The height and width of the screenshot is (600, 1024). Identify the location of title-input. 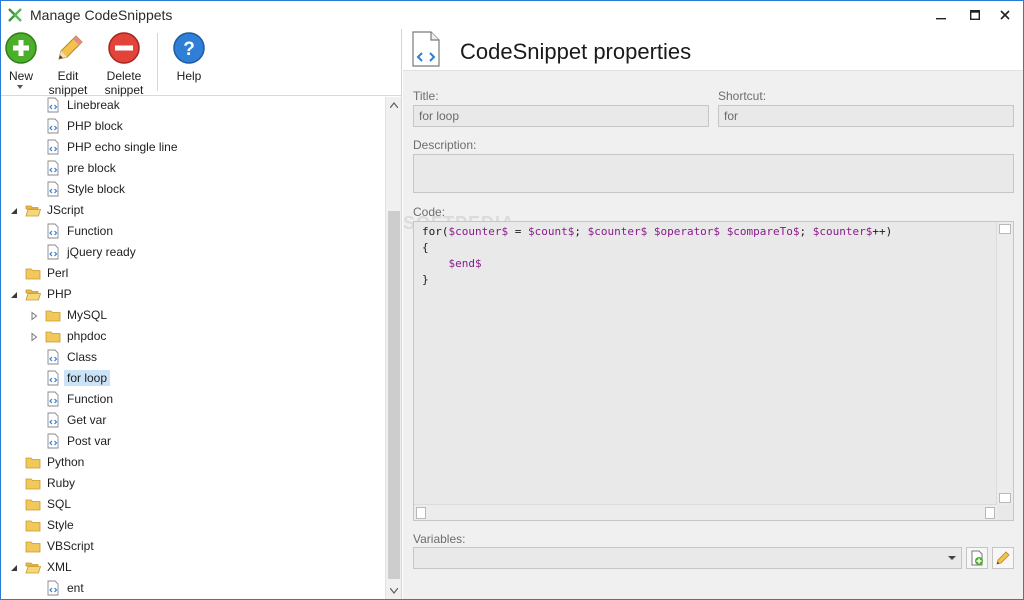
(561, 116).